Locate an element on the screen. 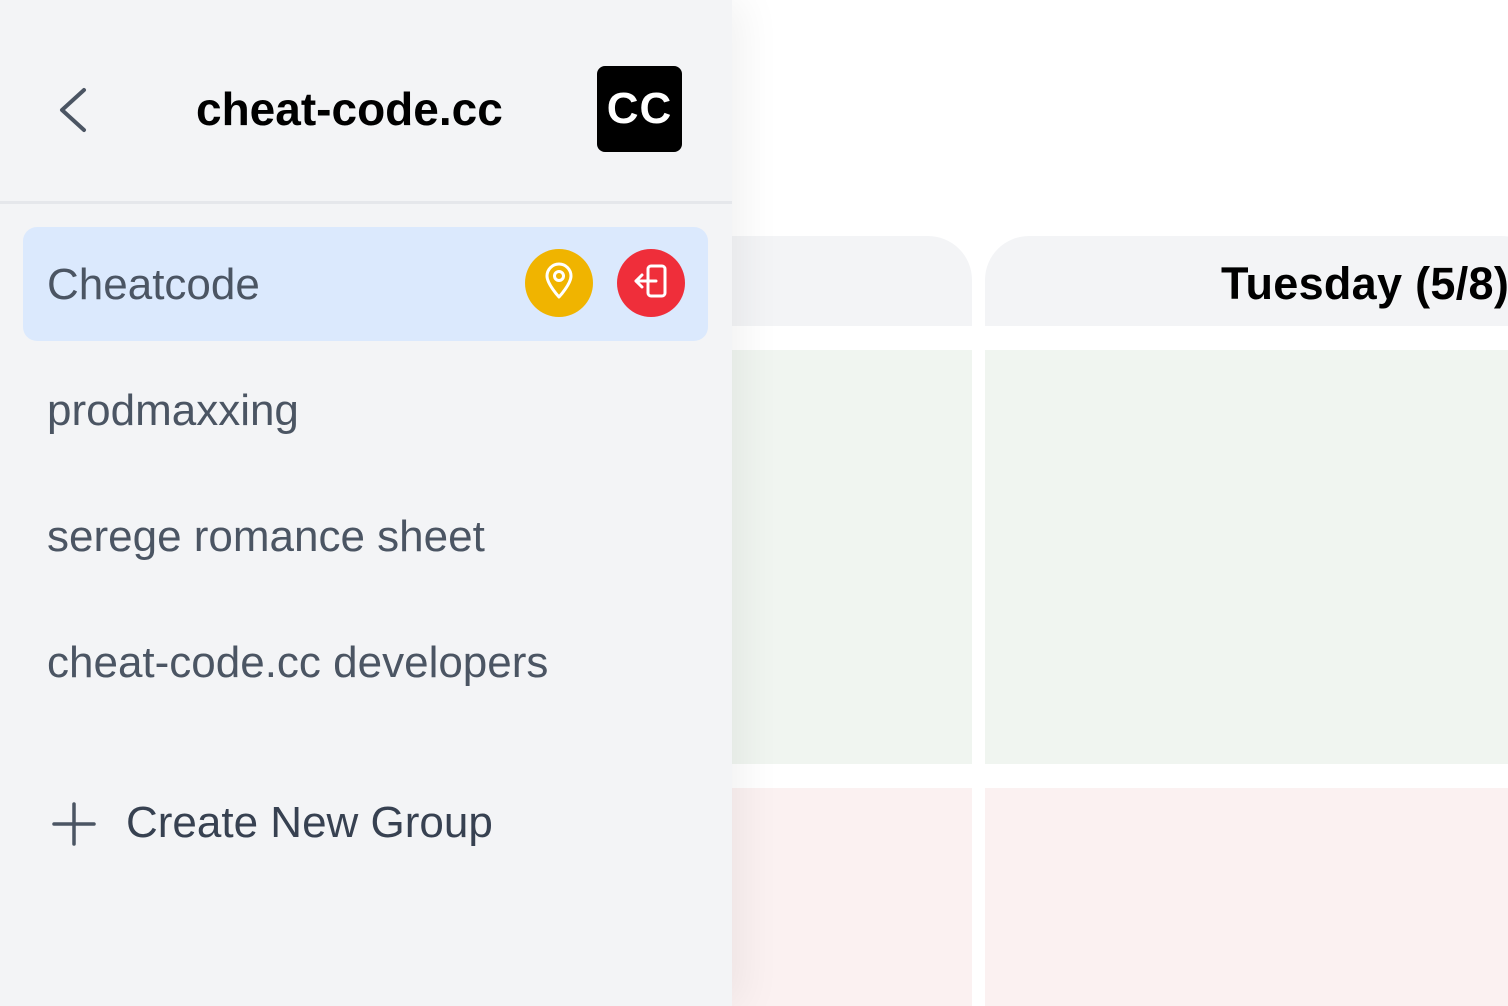 This screenshot has height=1006, width=1508. chevron-left-icon is located at coordinates (74, 110).